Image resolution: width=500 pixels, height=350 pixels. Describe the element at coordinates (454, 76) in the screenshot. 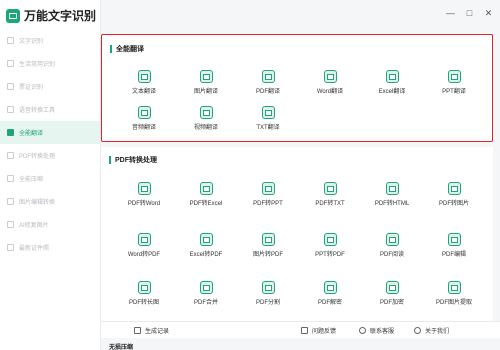

I see `ppt-translate-icon` at that location.